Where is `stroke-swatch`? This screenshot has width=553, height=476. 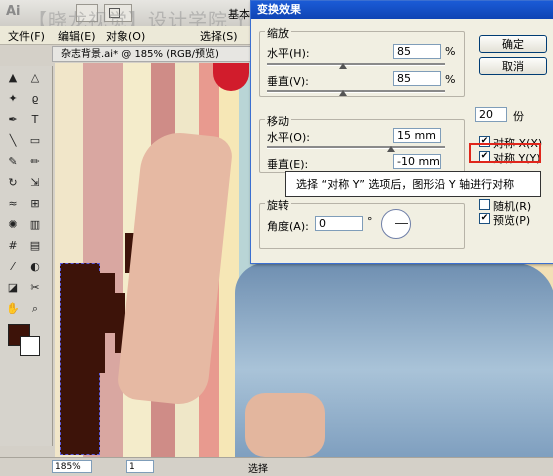
stroke-swatch is located at coordinates (30, 346).